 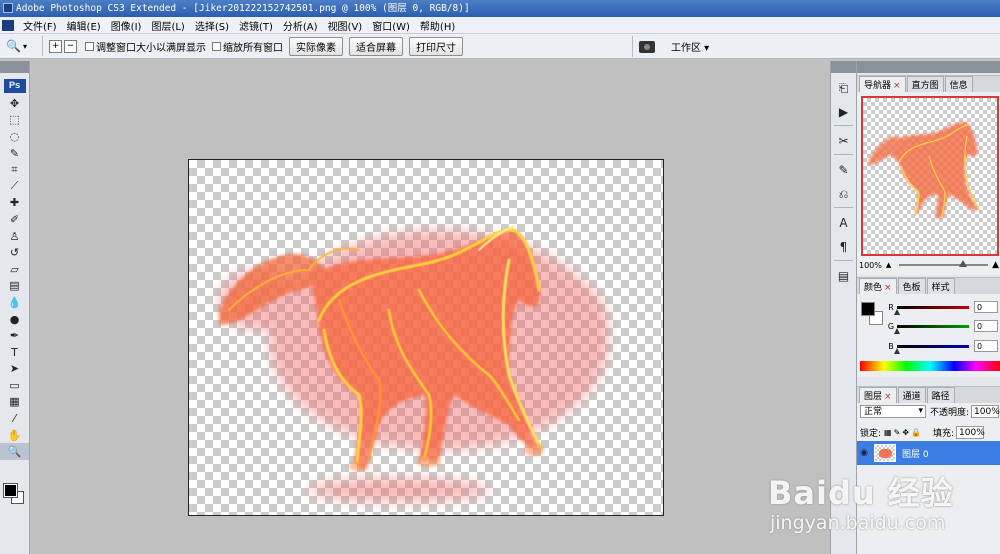 What do you see at coordinates (925, 84) in the screenshot?
I see `tab-histogram: 直方图` at bounding box center [925, 84].